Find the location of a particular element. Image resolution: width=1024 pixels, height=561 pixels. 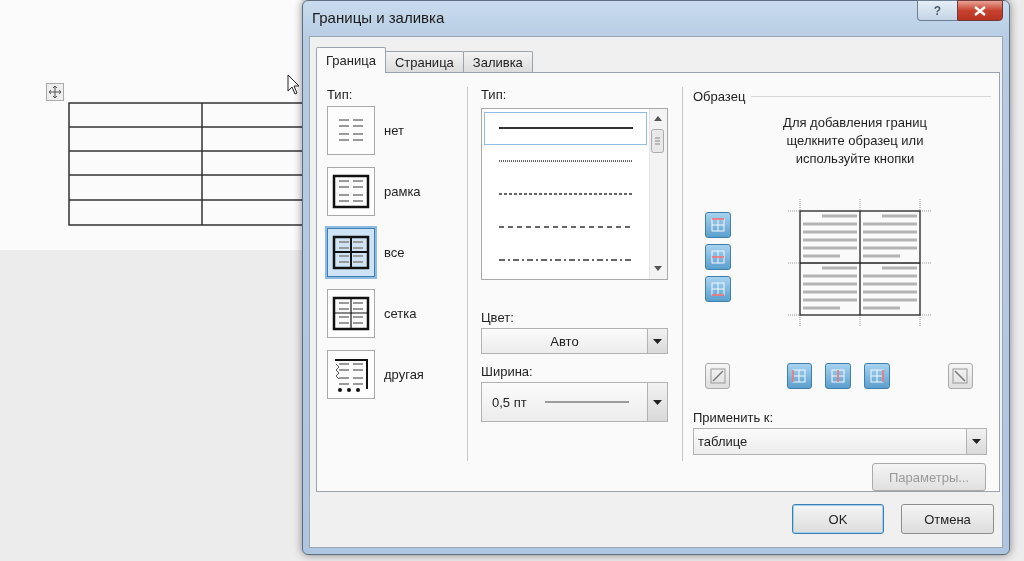

scroll-thumb-icon is located at coordinates (657, 141).